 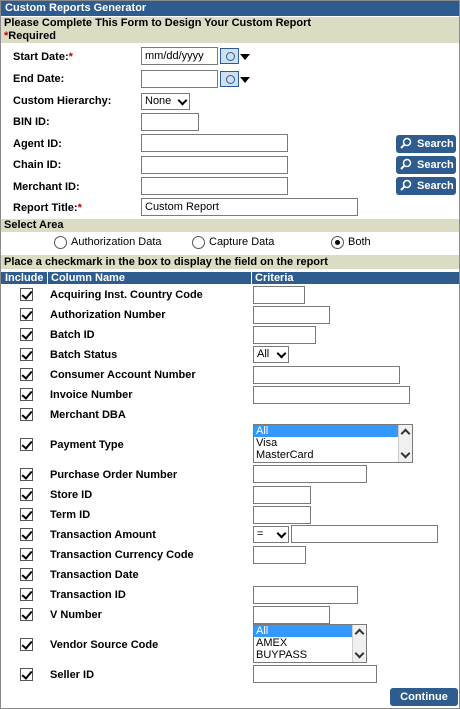 What do you see at coordinates (284, 335) in the screenshot?
I see `batch-id-input` at bounding box center [284, 335].